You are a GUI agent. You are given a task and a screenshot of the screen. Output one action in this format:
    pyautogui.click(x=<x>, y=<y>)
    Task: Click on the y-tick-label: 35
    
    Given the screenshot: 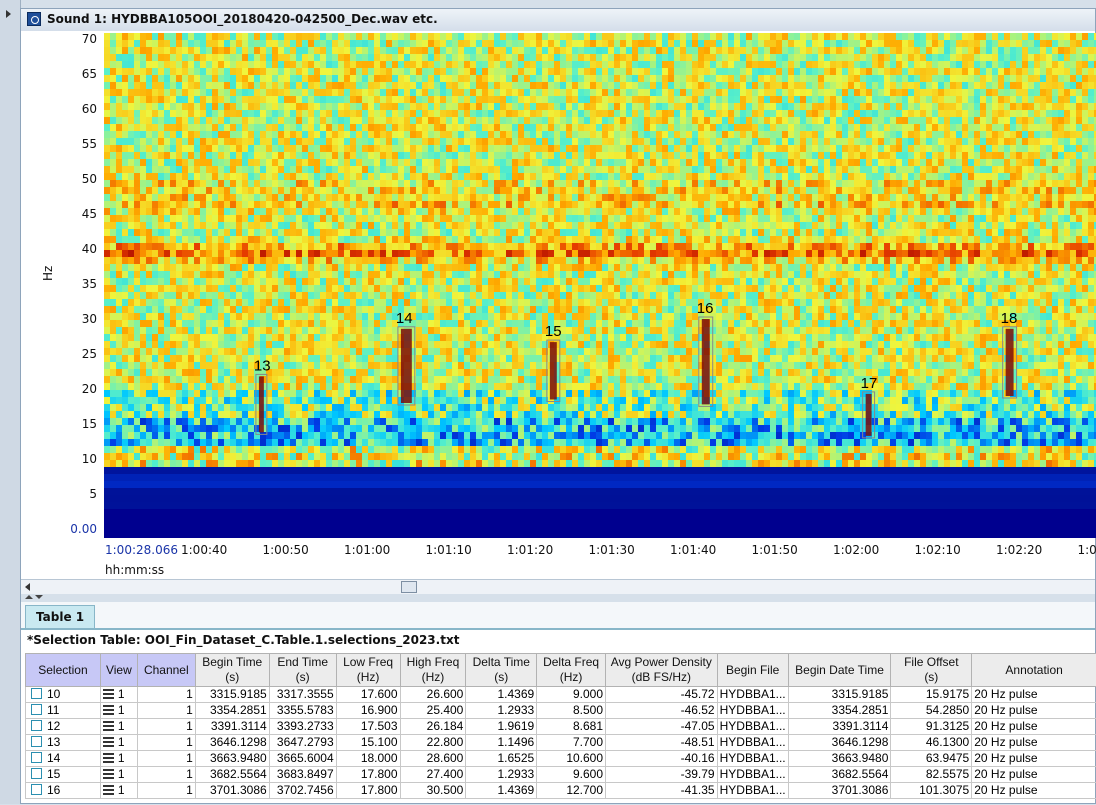 What is the action you would take?
    pyautogui.click(x=79, y=284)
    